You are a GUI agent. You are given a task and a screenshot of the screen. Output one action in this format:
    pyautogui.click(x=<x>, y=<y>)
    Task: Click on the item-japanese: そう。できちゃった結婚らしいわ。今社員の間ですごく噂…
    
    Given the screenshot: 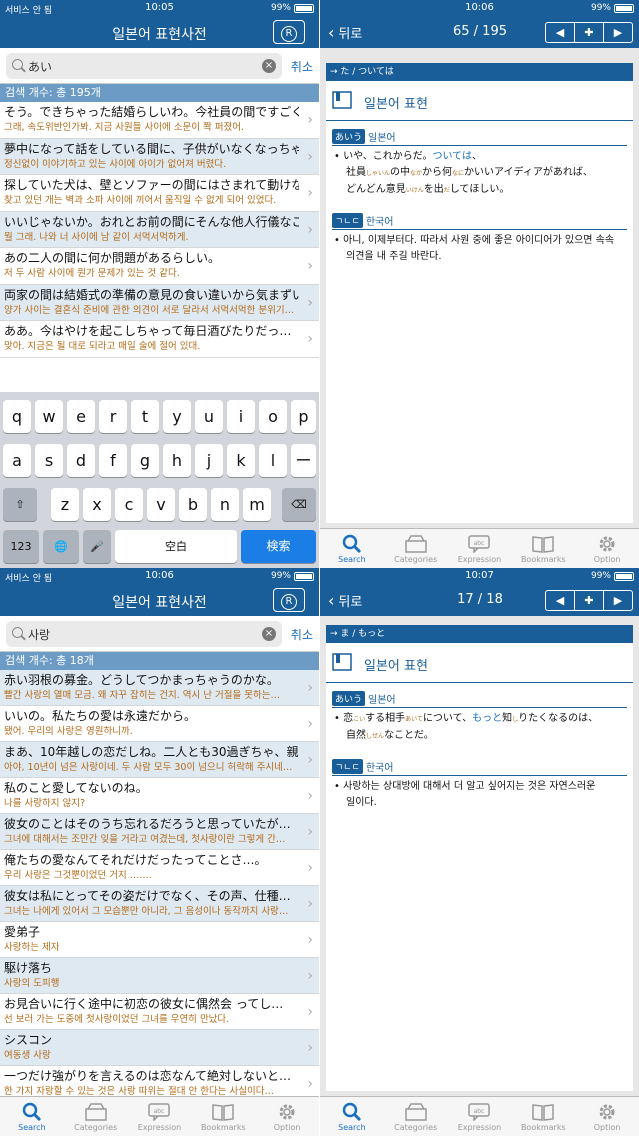 What is the action you would take?
    pyautogui.click(x=151, y=112)
    